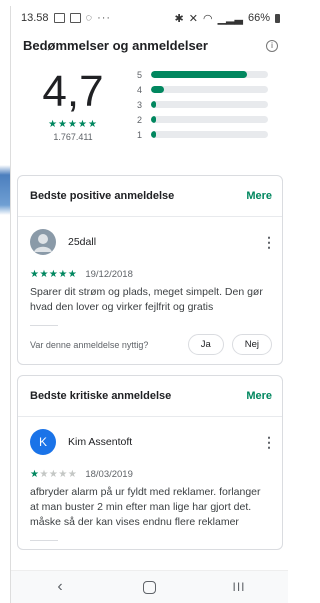  Describe the element at coordinates (73, 137) in the screenshot. I see `total-ratings: 1.767.411` at that location.